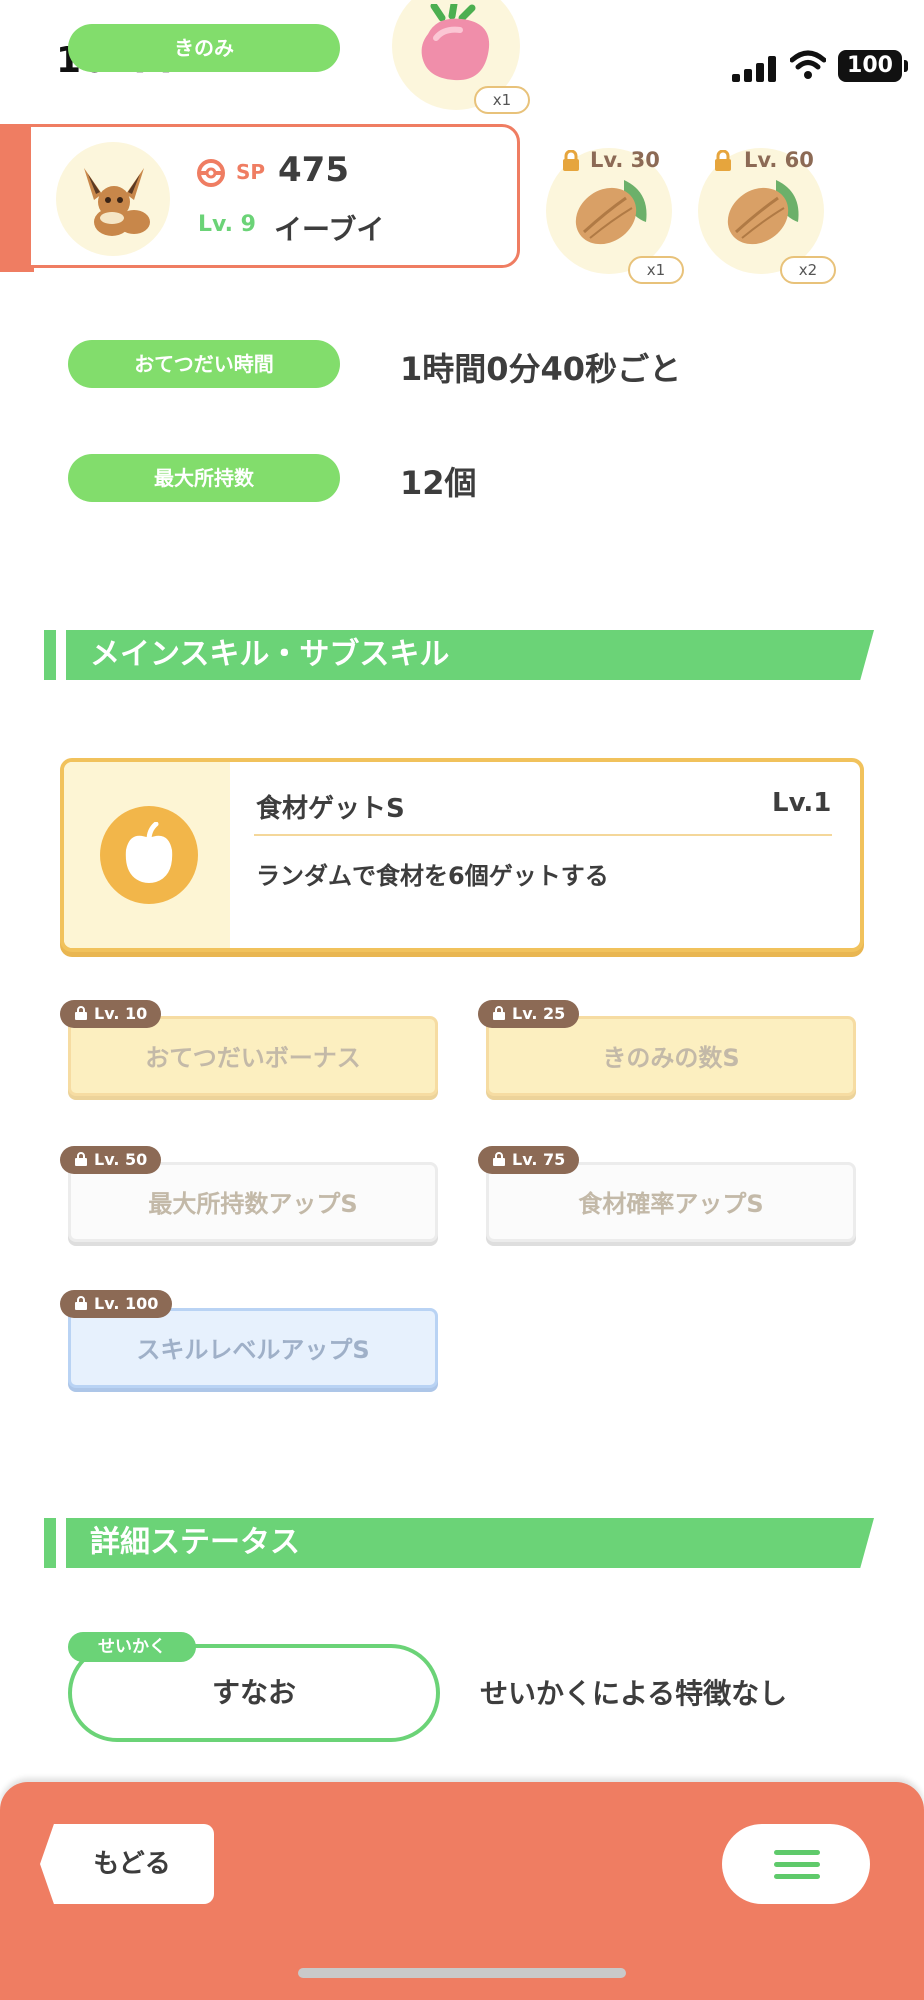 The height and width of the screenshot is (2000, 924). I want to click on max-carry-value: 12個, so click(438, 483).